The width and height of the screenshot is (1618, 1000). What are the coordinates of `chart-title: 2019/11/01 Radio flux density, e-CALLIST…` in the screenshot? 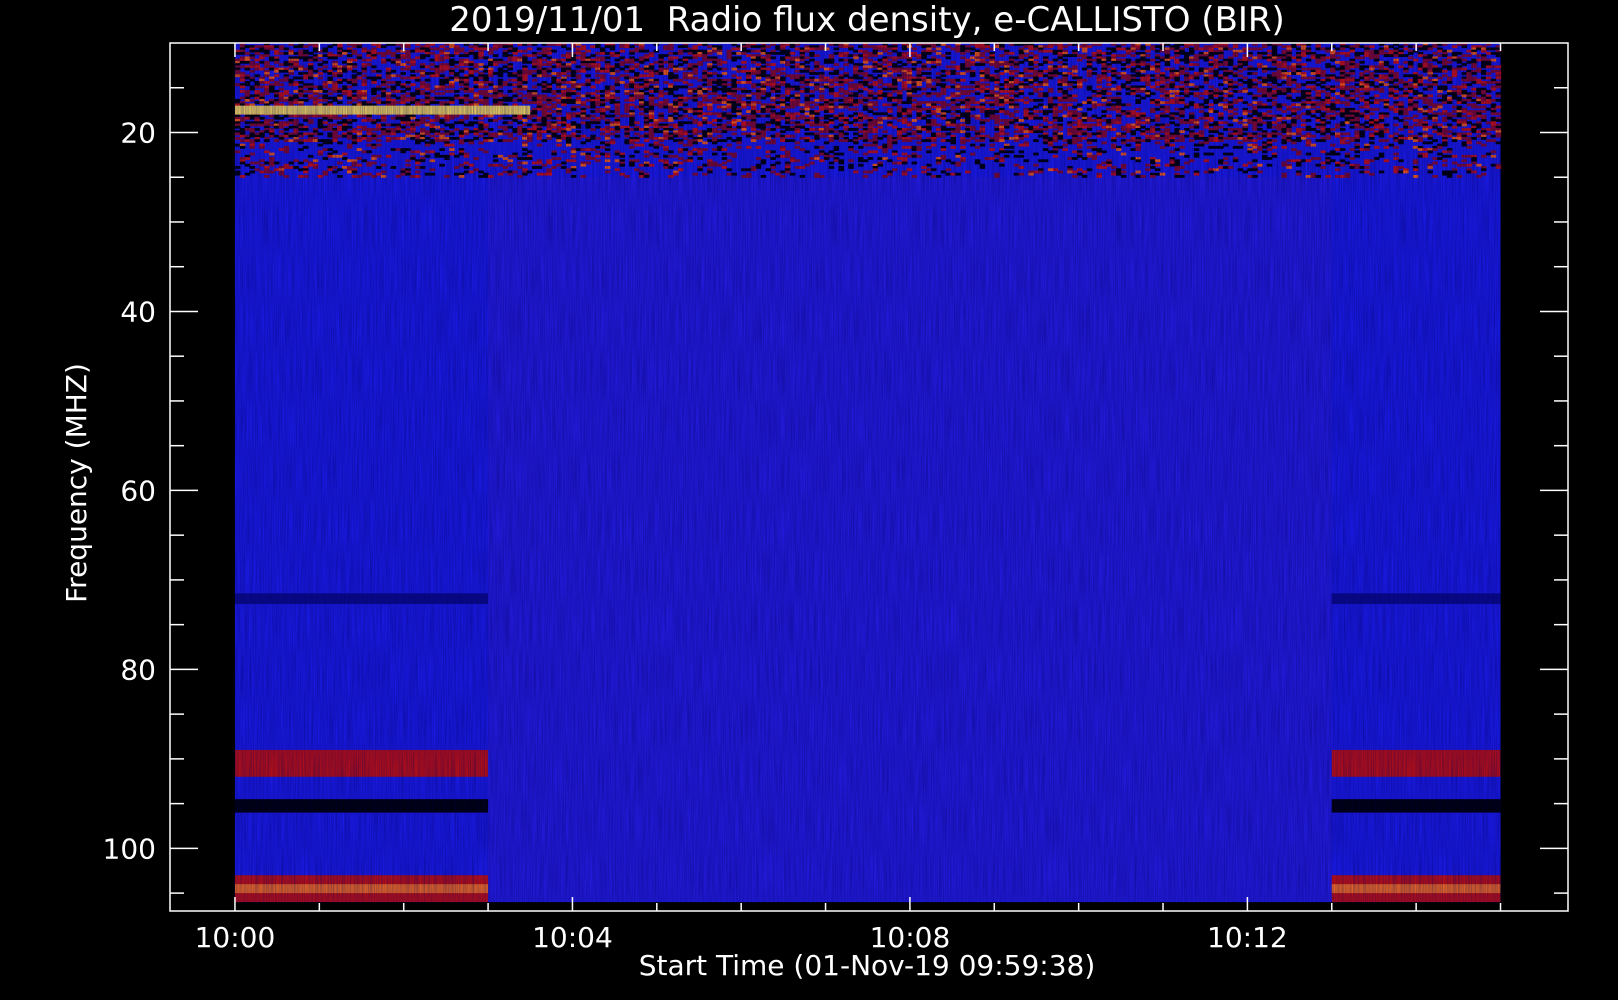 It's located at (867, 20).